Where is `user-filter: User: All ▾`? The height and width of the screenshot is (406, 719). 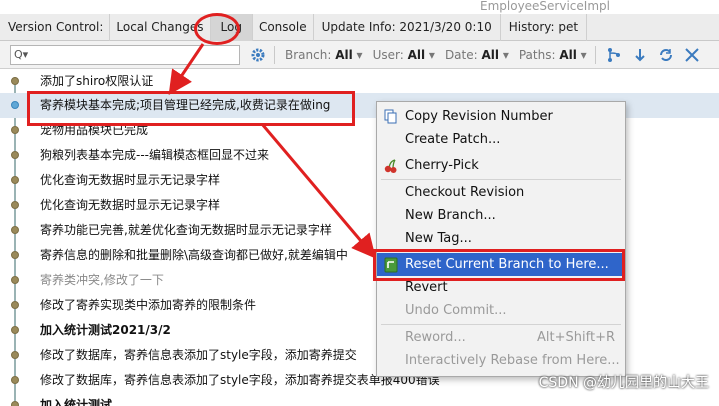 user-filter: User: All ▾ is located at coordinates (404, 55).